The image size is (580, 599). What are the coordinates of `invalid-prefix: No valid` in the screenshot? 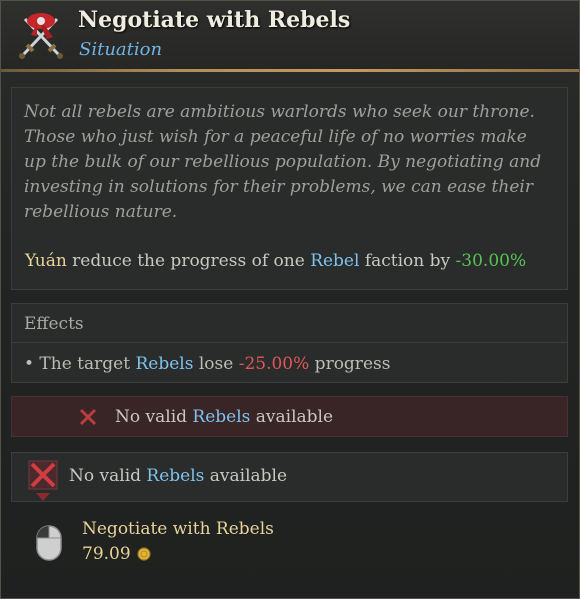 It's located at (154, 417).